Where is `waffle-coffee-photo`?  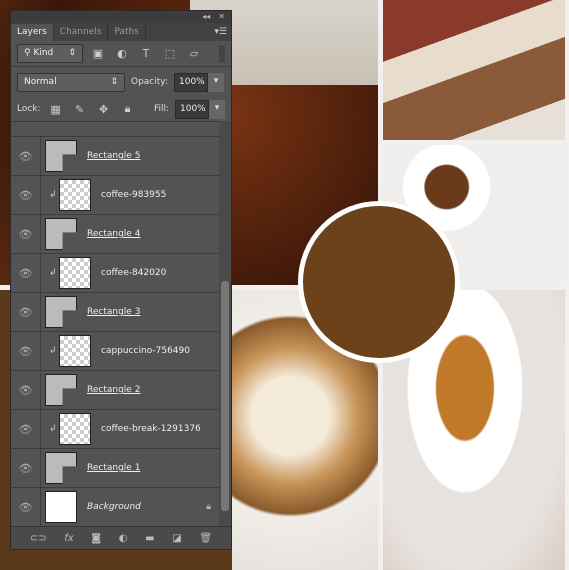 waffle-coffee-photo is located at coordinates (474, 70).